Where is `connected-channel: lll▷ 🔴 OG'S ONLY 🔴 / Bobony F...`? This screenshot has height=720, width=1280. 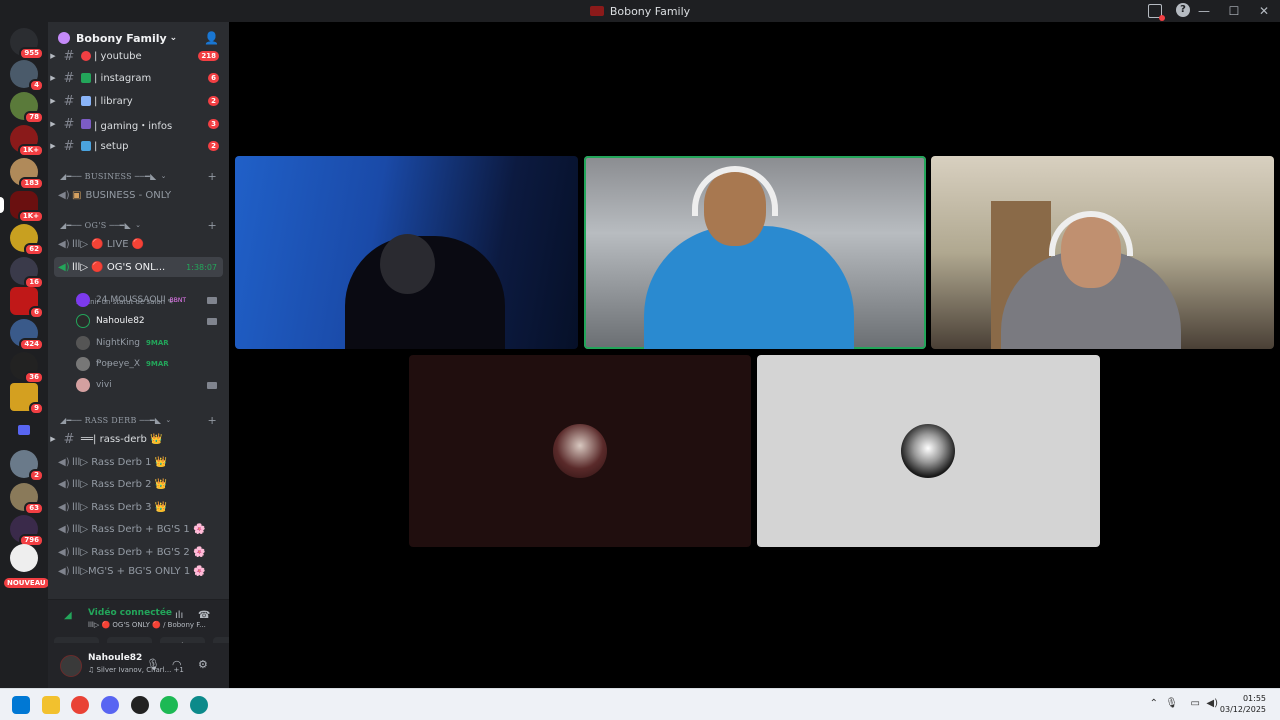
connected-channel: lll▷ 🔴 OG'S ONLY 🔴 / Bobony F... is located at coordinates (147, 625).